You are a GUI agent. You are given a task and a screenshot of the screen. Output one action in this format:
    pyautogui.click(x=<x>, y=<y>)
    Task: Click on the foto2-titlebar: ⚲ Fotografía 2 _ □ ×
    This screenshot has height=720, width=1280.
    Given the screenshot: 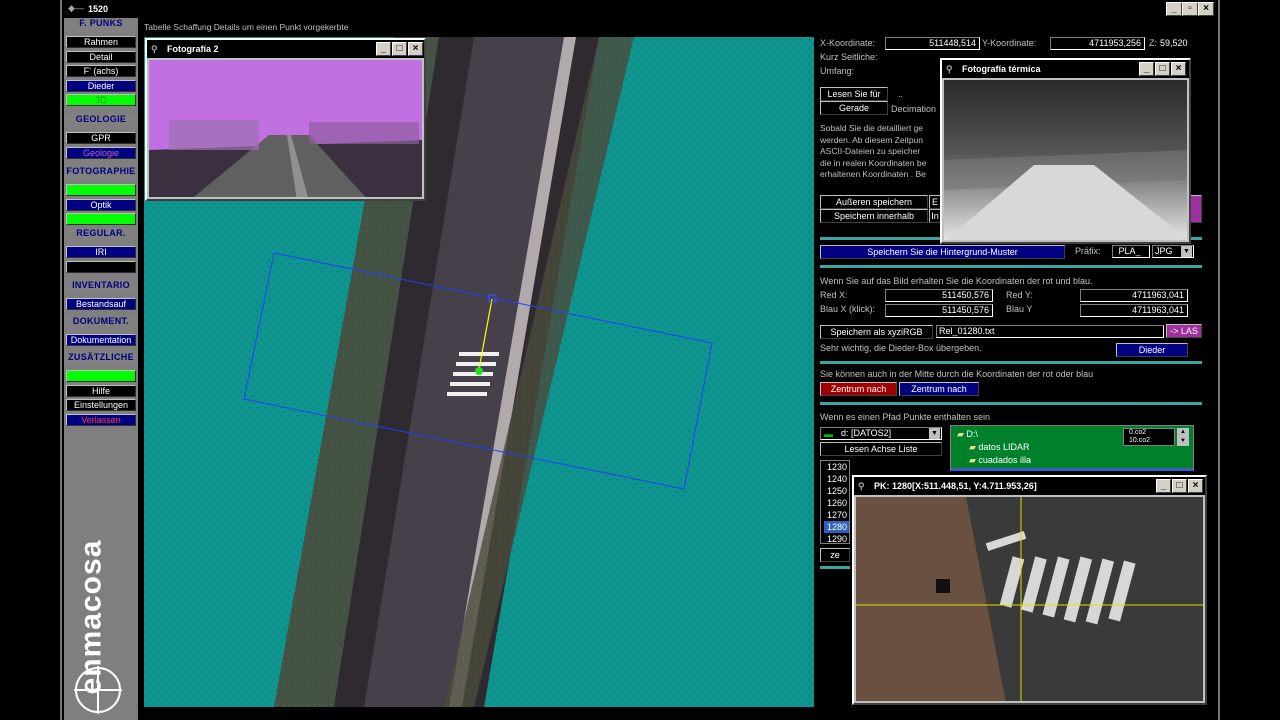 What is the action you would take?
    pyautogui.click(x=285, y=49)
    